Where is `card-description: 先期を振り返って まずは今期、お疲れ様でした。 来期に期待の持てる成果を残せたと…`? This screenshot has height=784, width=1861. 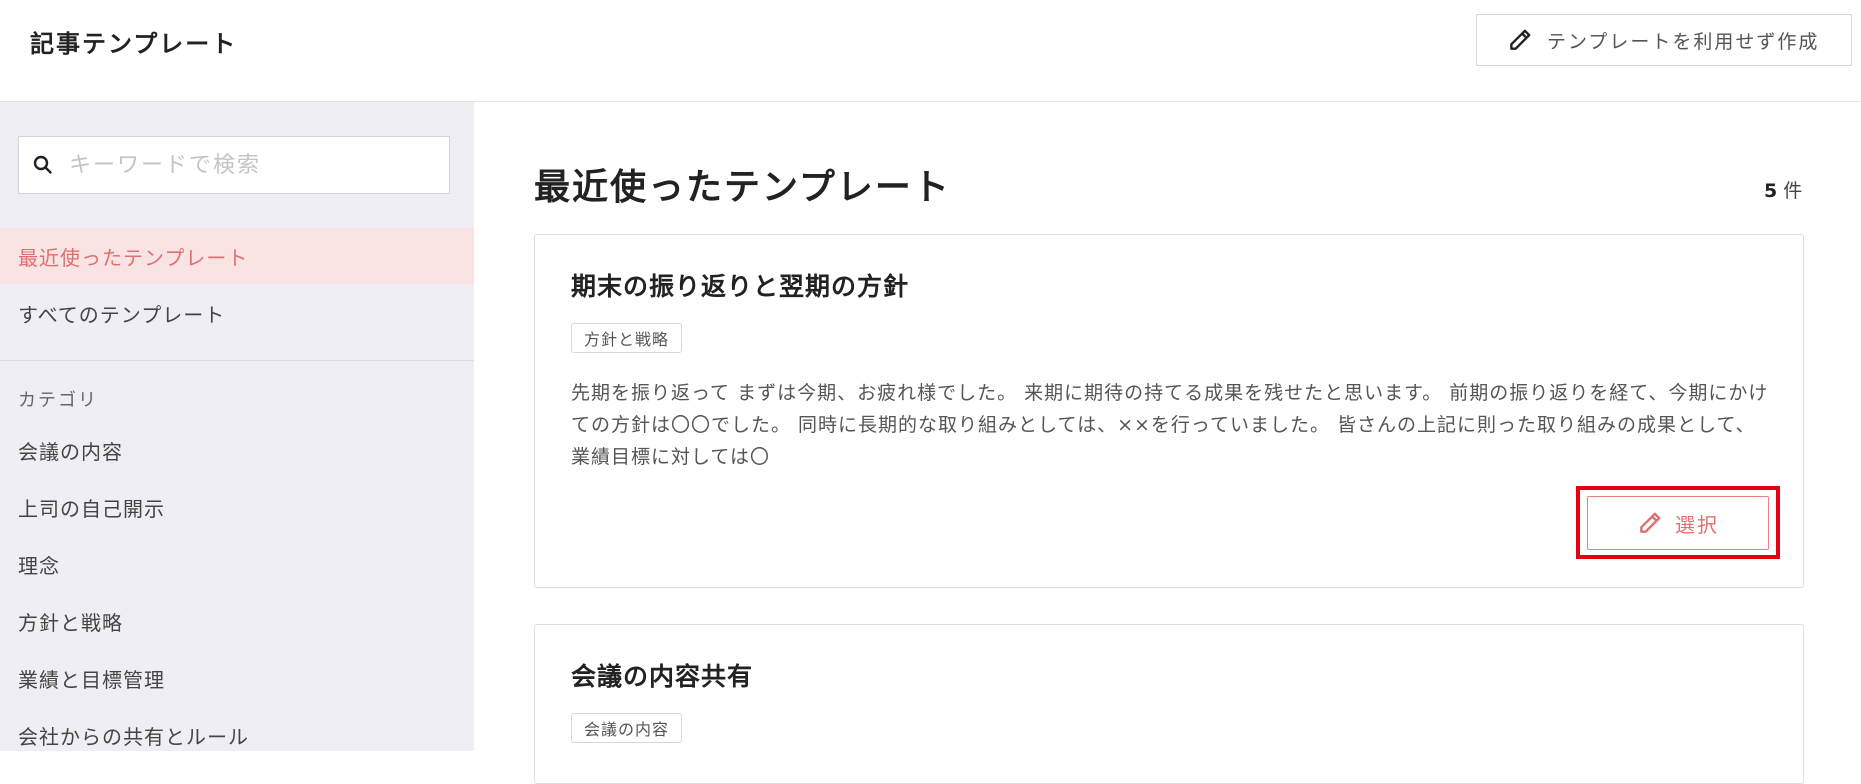 card-description: 先期を振り返って まずは今期、お疲れ様でした。 来期に期待の持てる成果を残せたと… is located at coordinates (1170, 425).